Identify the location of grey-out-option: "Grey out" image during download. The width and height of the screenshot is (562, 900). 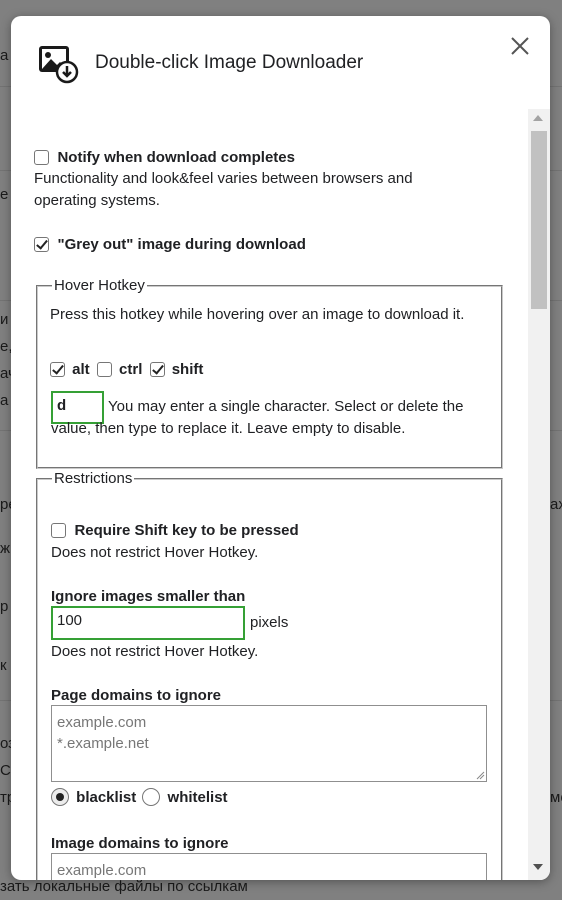
(170, 245).